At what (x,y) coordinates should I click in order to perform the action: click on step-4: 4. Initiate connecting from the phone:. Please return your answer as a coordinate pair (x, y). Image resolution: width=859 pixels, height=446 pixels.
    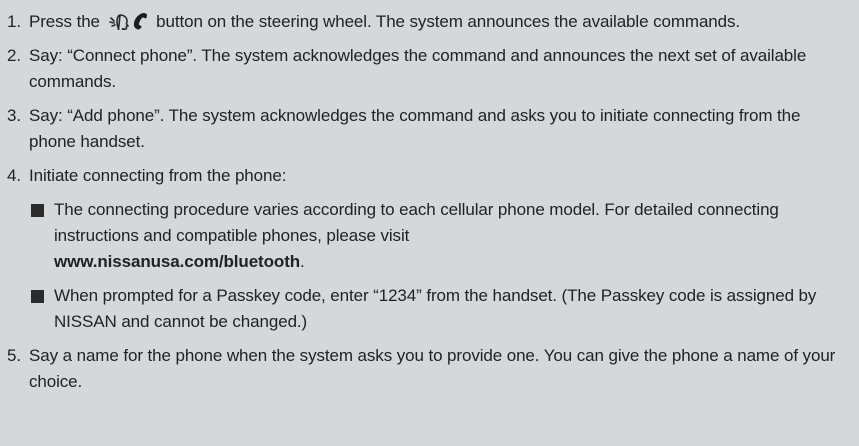
    Looking at the image, I should click on (429, 176).